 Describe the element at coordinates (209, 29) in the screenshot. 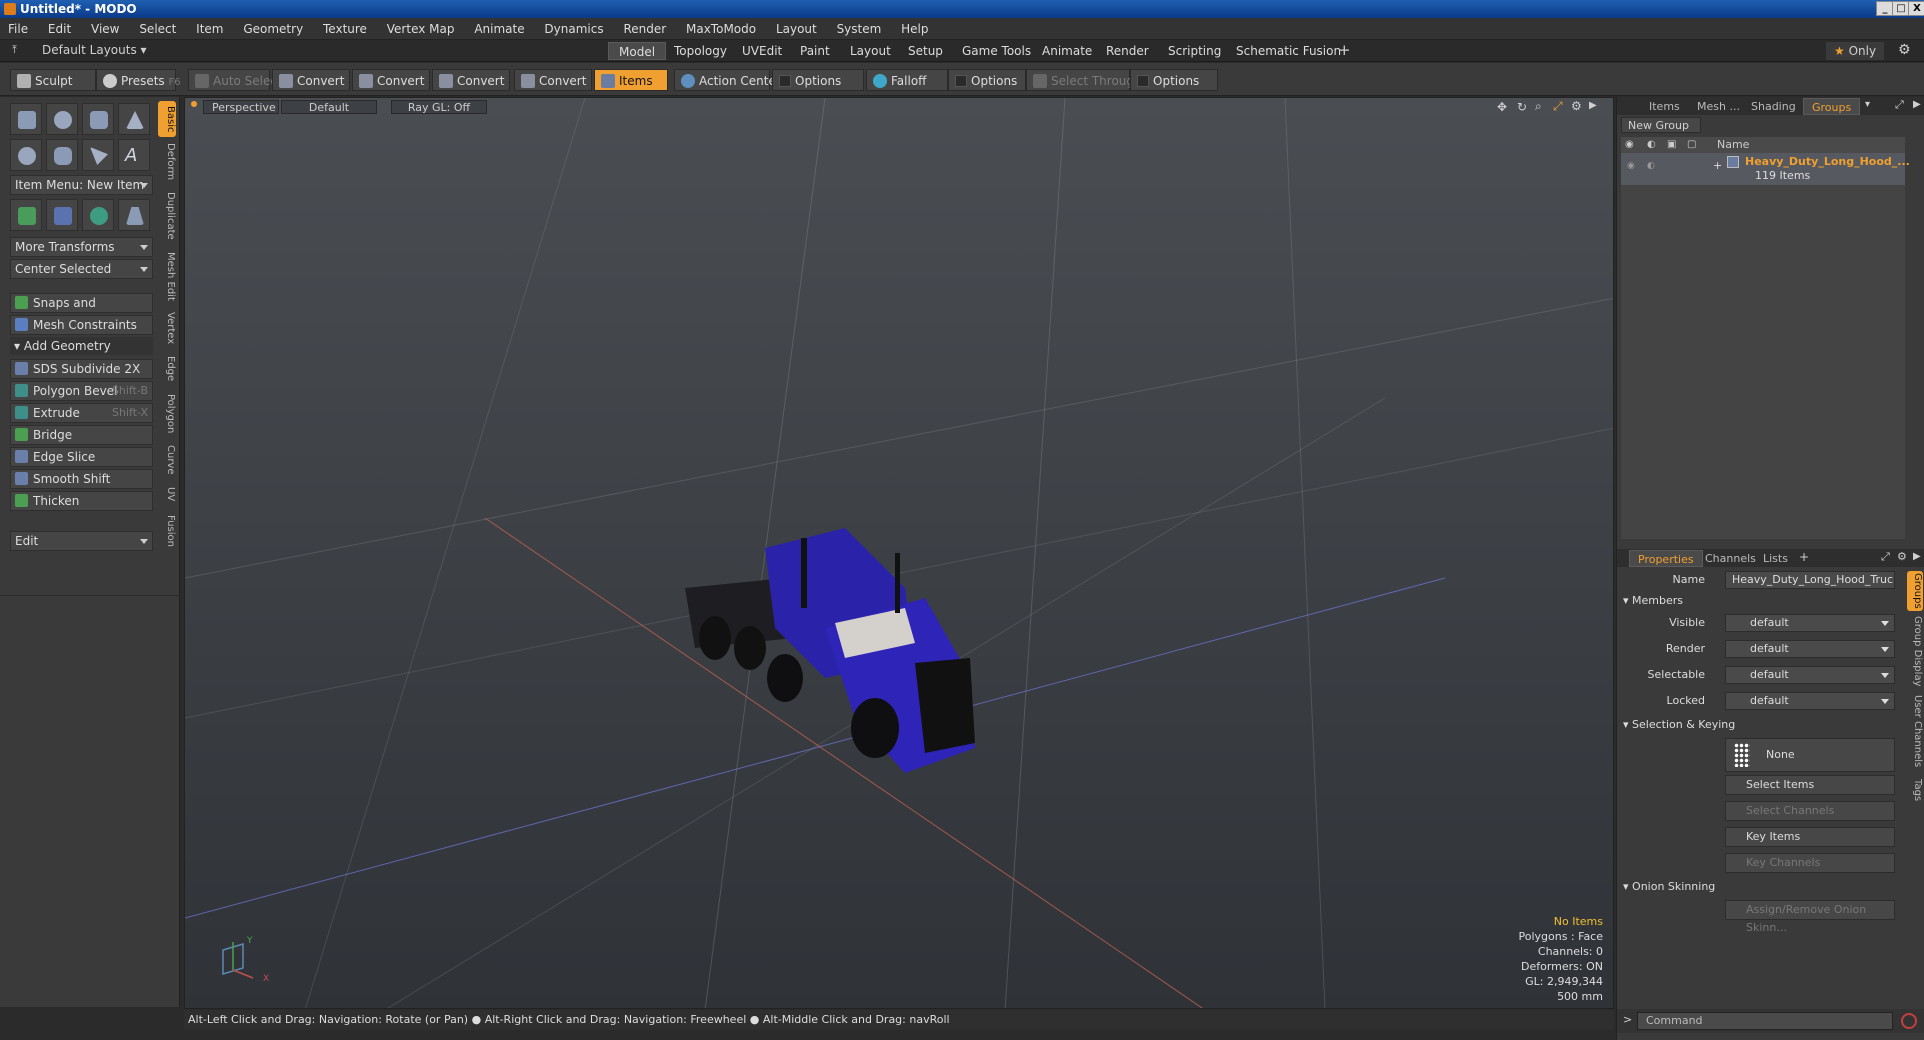

I see `menu-item: Item` at that location.